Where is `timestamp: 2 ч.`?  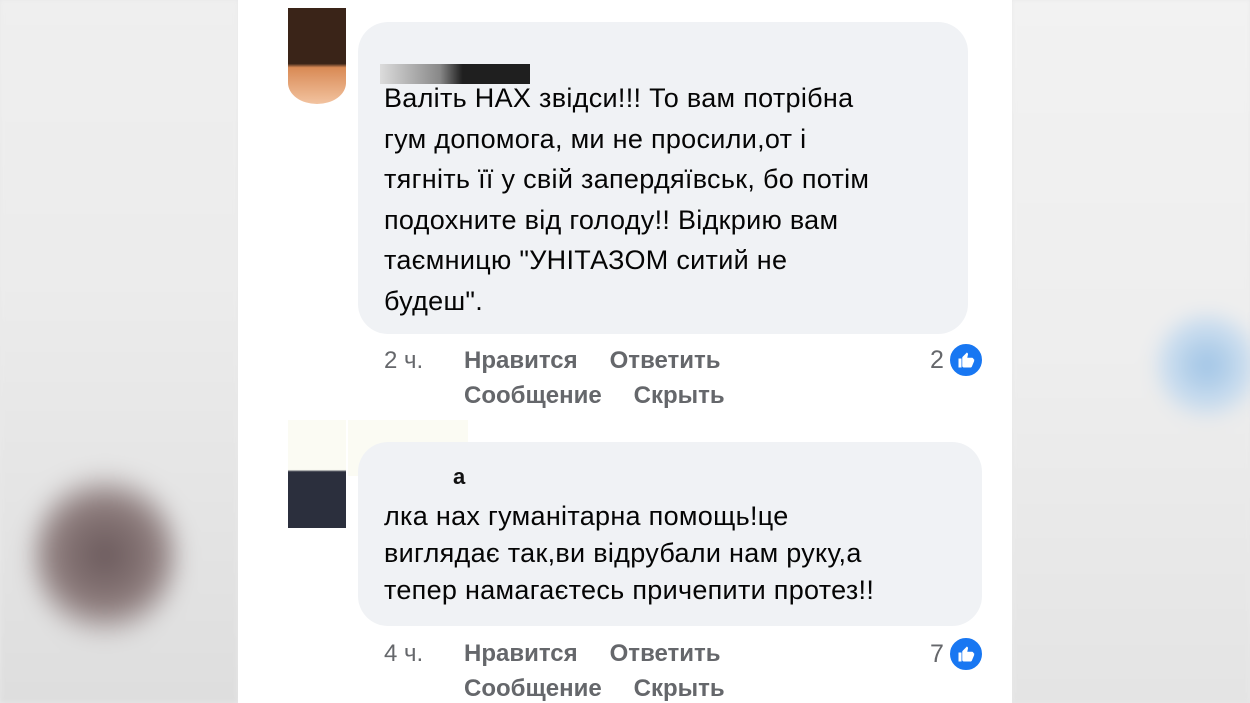 timestamp: 2 ч. is located at coordinates (424, 360).